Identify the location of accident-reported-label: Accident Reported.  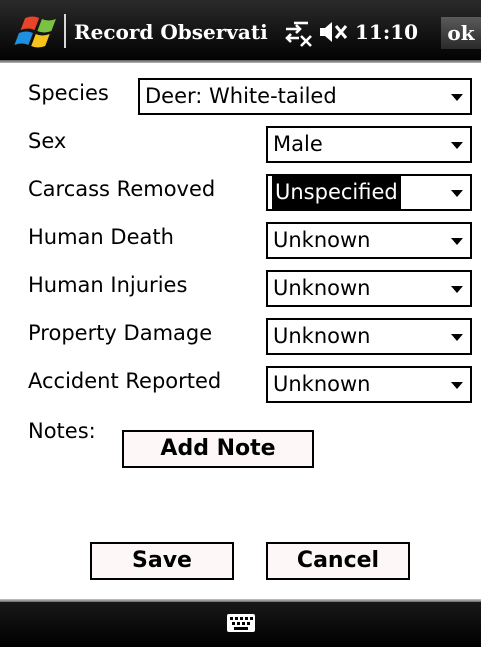
(125, 381).